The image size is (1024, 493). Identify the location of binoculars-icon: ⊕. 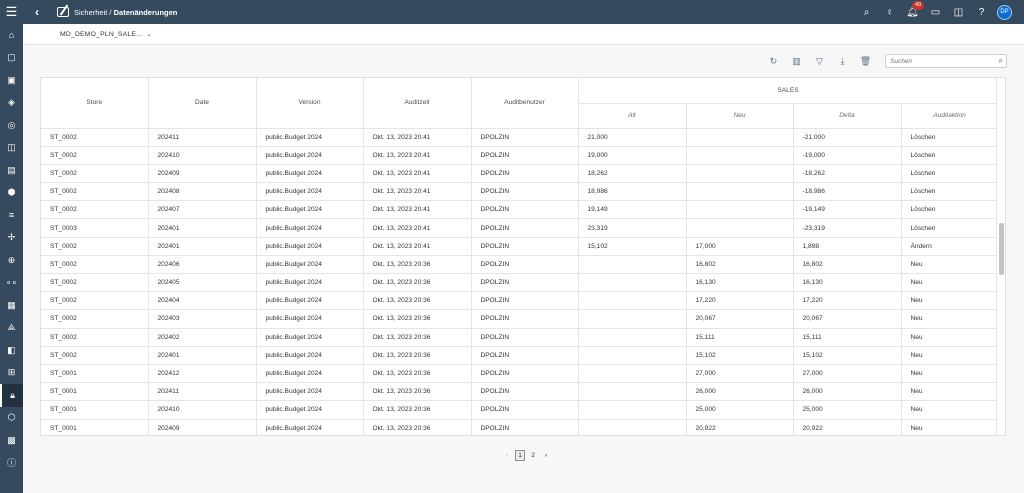
(11, 260).